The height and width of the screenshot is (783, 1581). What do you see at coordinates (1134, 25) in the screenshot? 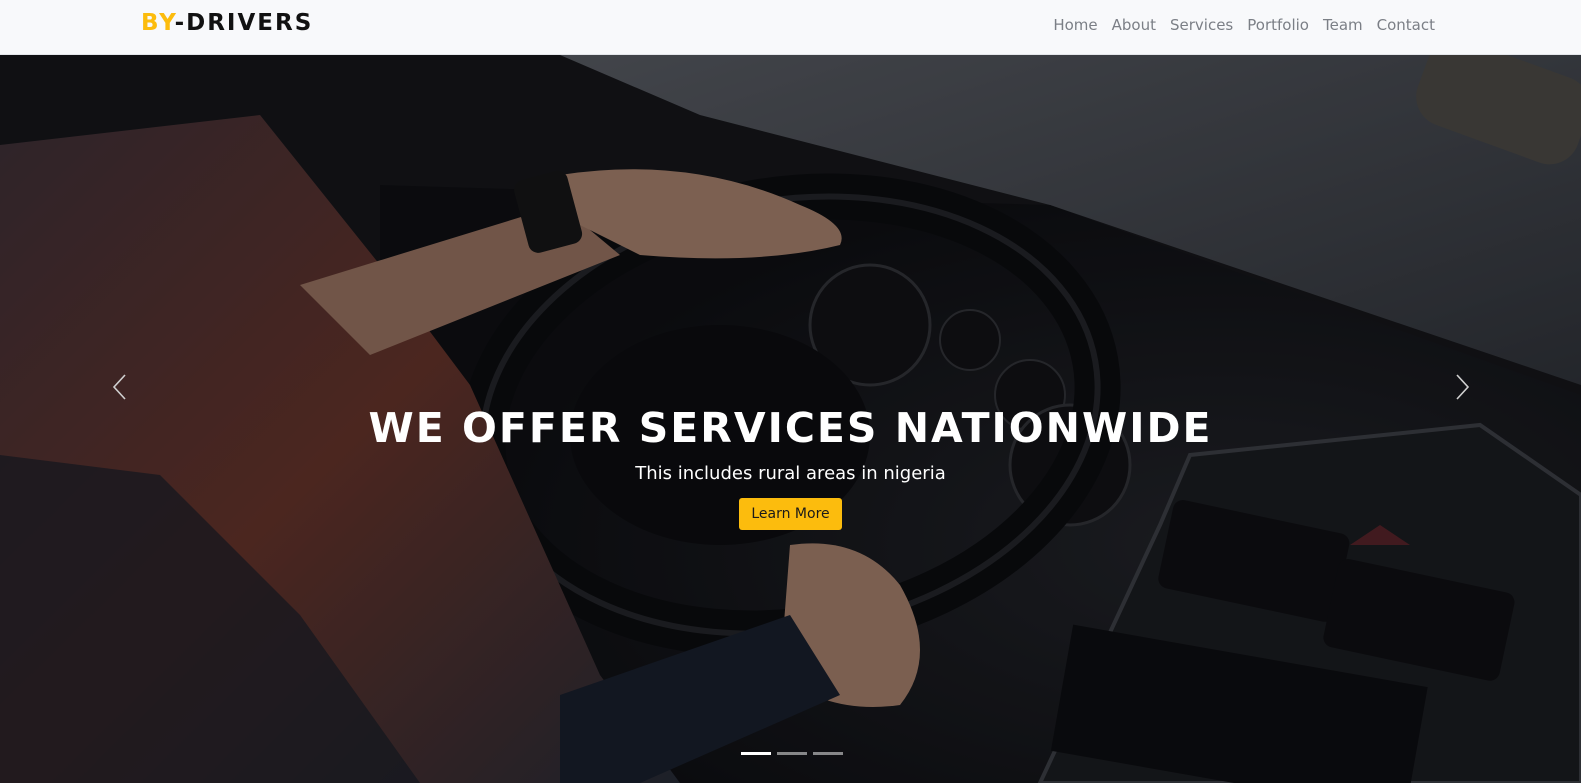
I see `nav-link-about: About` at bounding box center [1134, 25].